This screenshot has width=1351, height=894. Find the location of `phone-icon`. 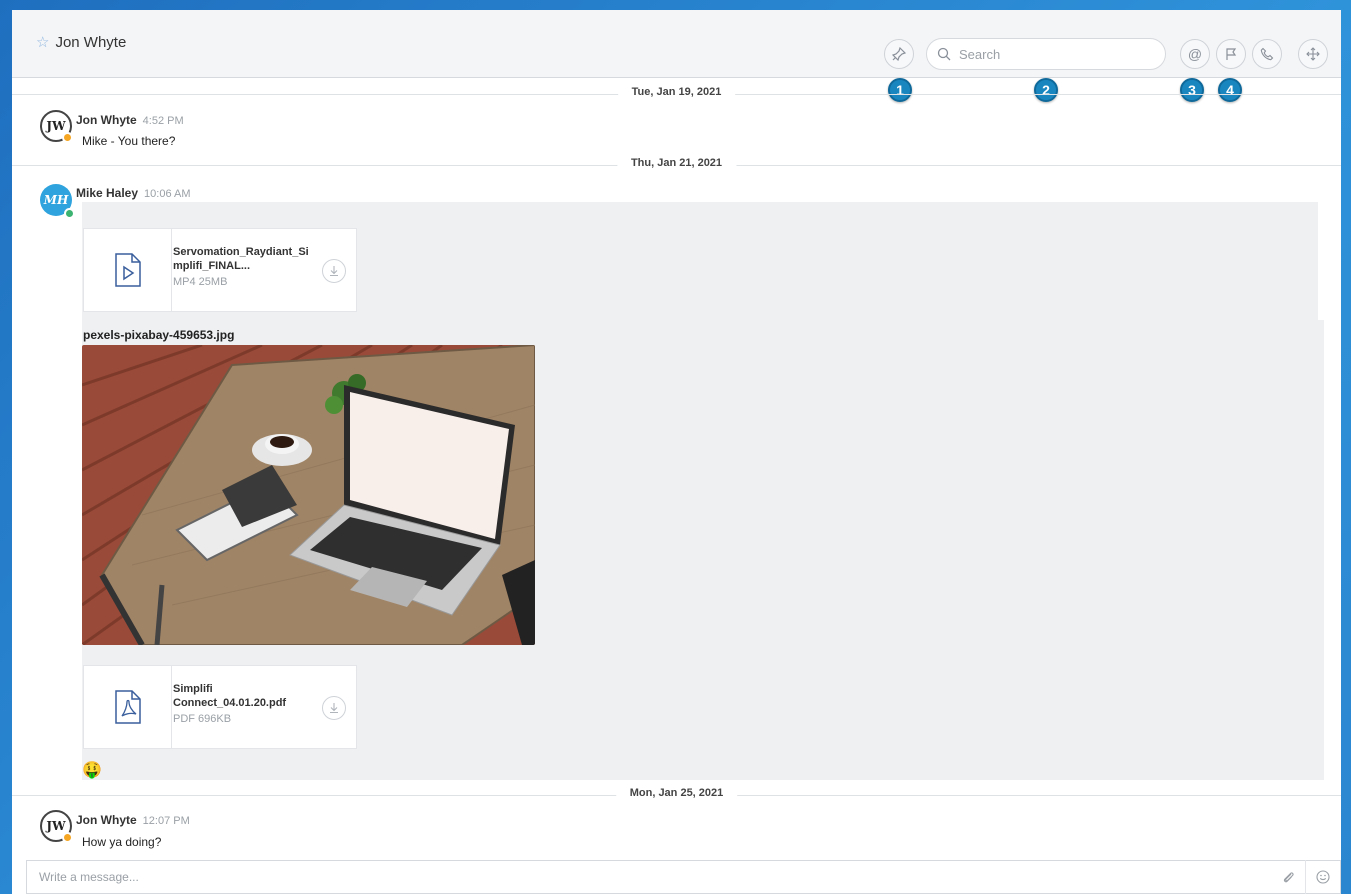

phone-icon is located at coordinates (1267, 54).